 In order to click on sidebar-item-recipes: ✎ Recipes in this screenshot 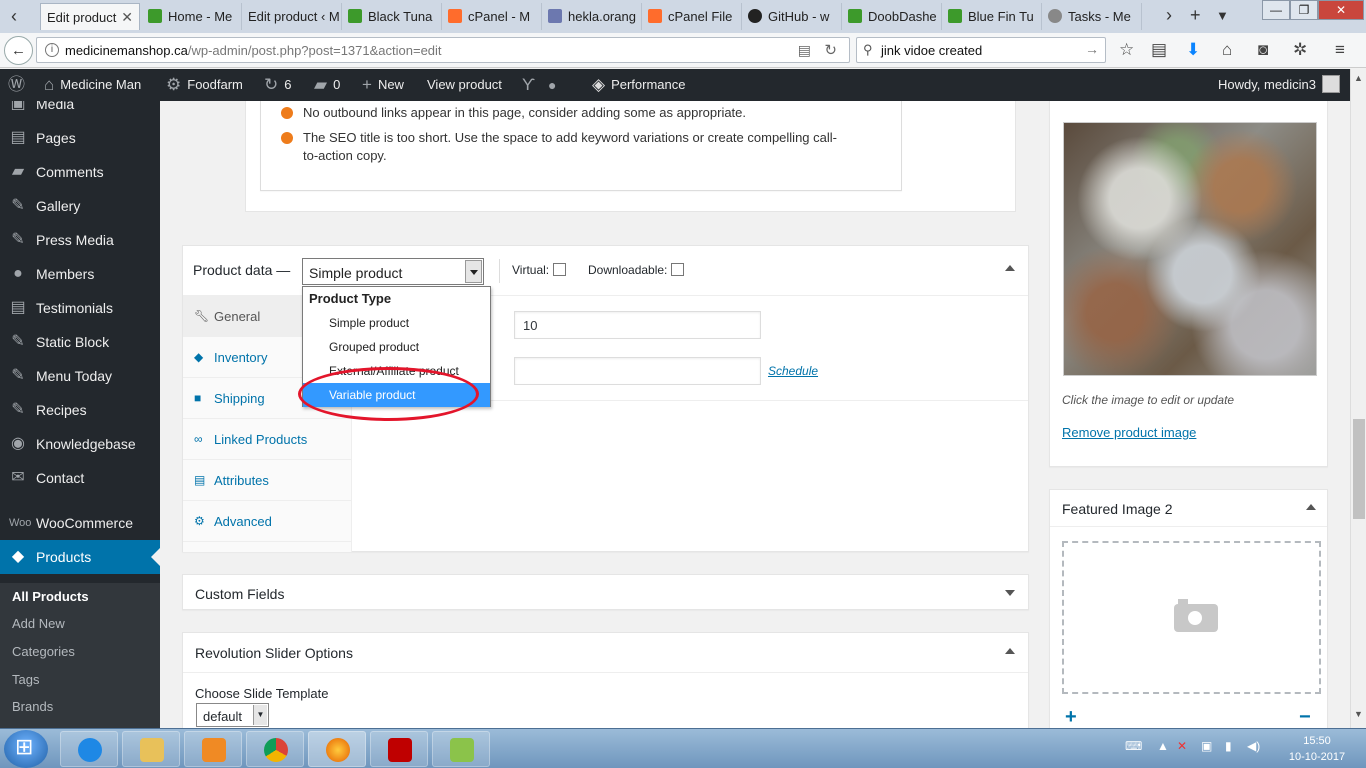, I will do `click(80, 410)`.